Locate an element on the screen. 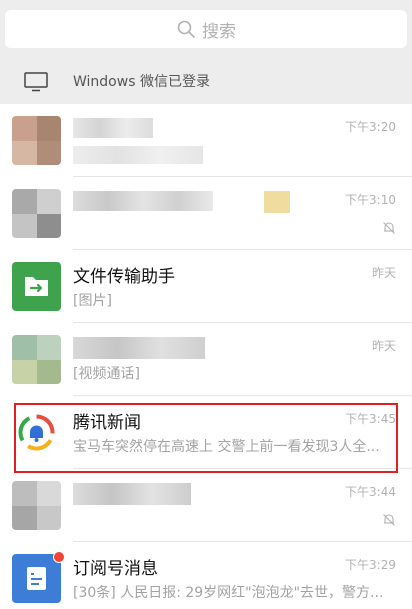 The height and width of the screenshot is (609, 412). search-bar: 搜索 is located at coordinates (206, 29).